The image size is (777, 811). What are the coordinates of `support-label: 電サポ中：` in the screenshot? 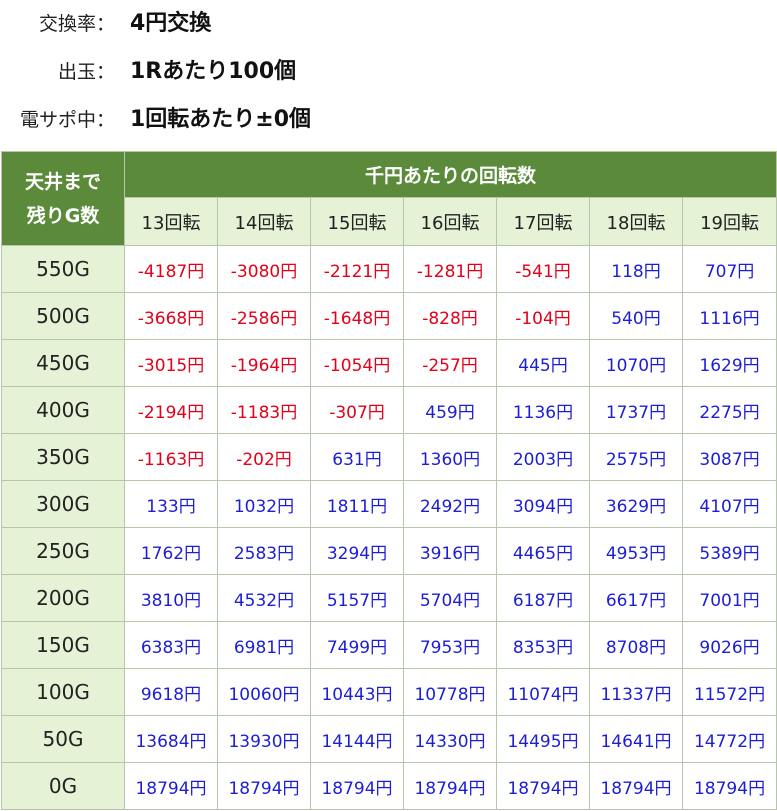 It's located at (67, 120).